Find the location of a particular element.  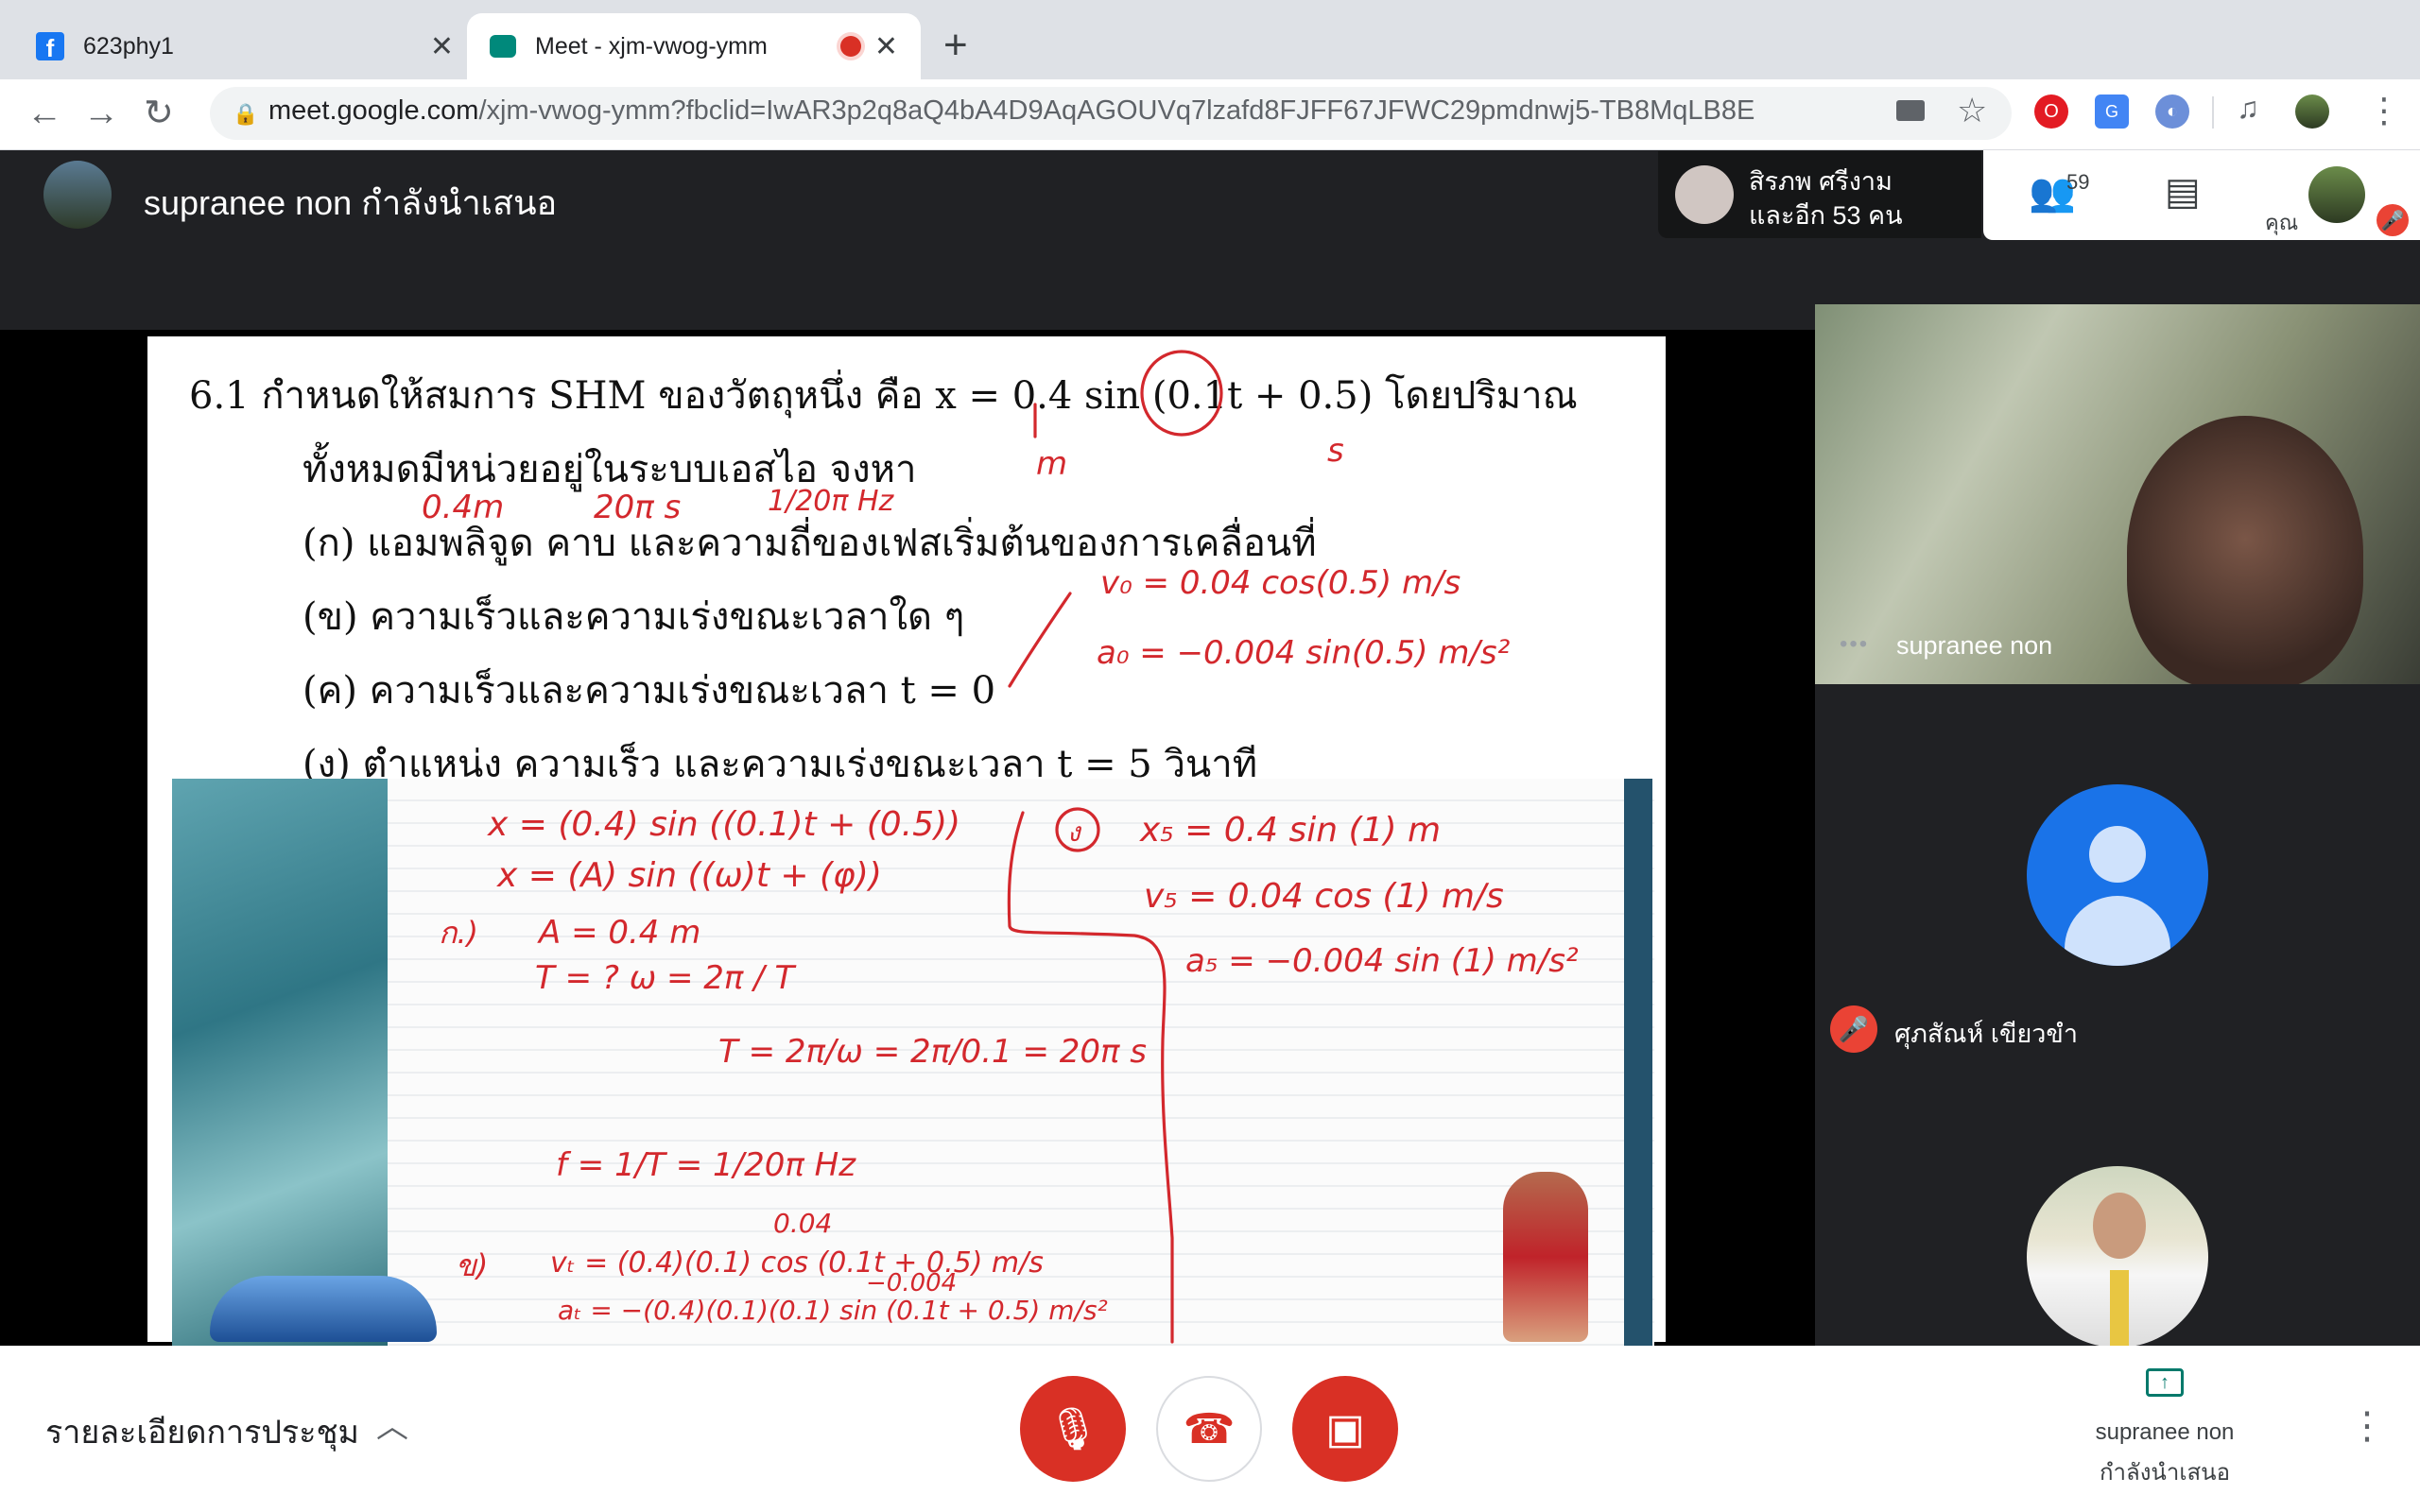

chevron-up-icon: ︿ is located at coordinates (392, 1423).